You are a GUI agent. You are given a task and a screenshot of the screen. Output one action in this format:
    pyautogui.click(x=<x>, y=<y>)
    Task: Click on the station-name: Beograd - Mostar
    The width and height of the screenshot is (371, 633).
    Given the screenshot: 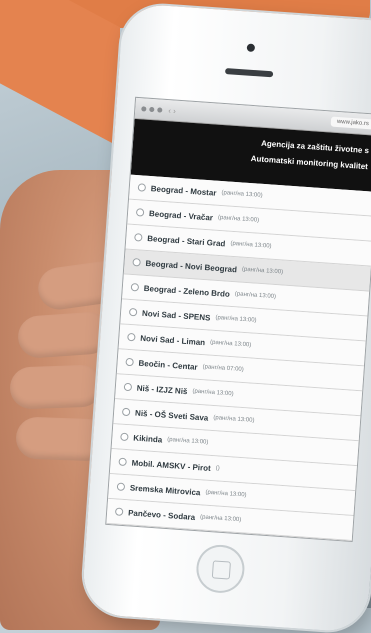 What is the action you would take?
    pyautogui.click(x=183, y=190)
    